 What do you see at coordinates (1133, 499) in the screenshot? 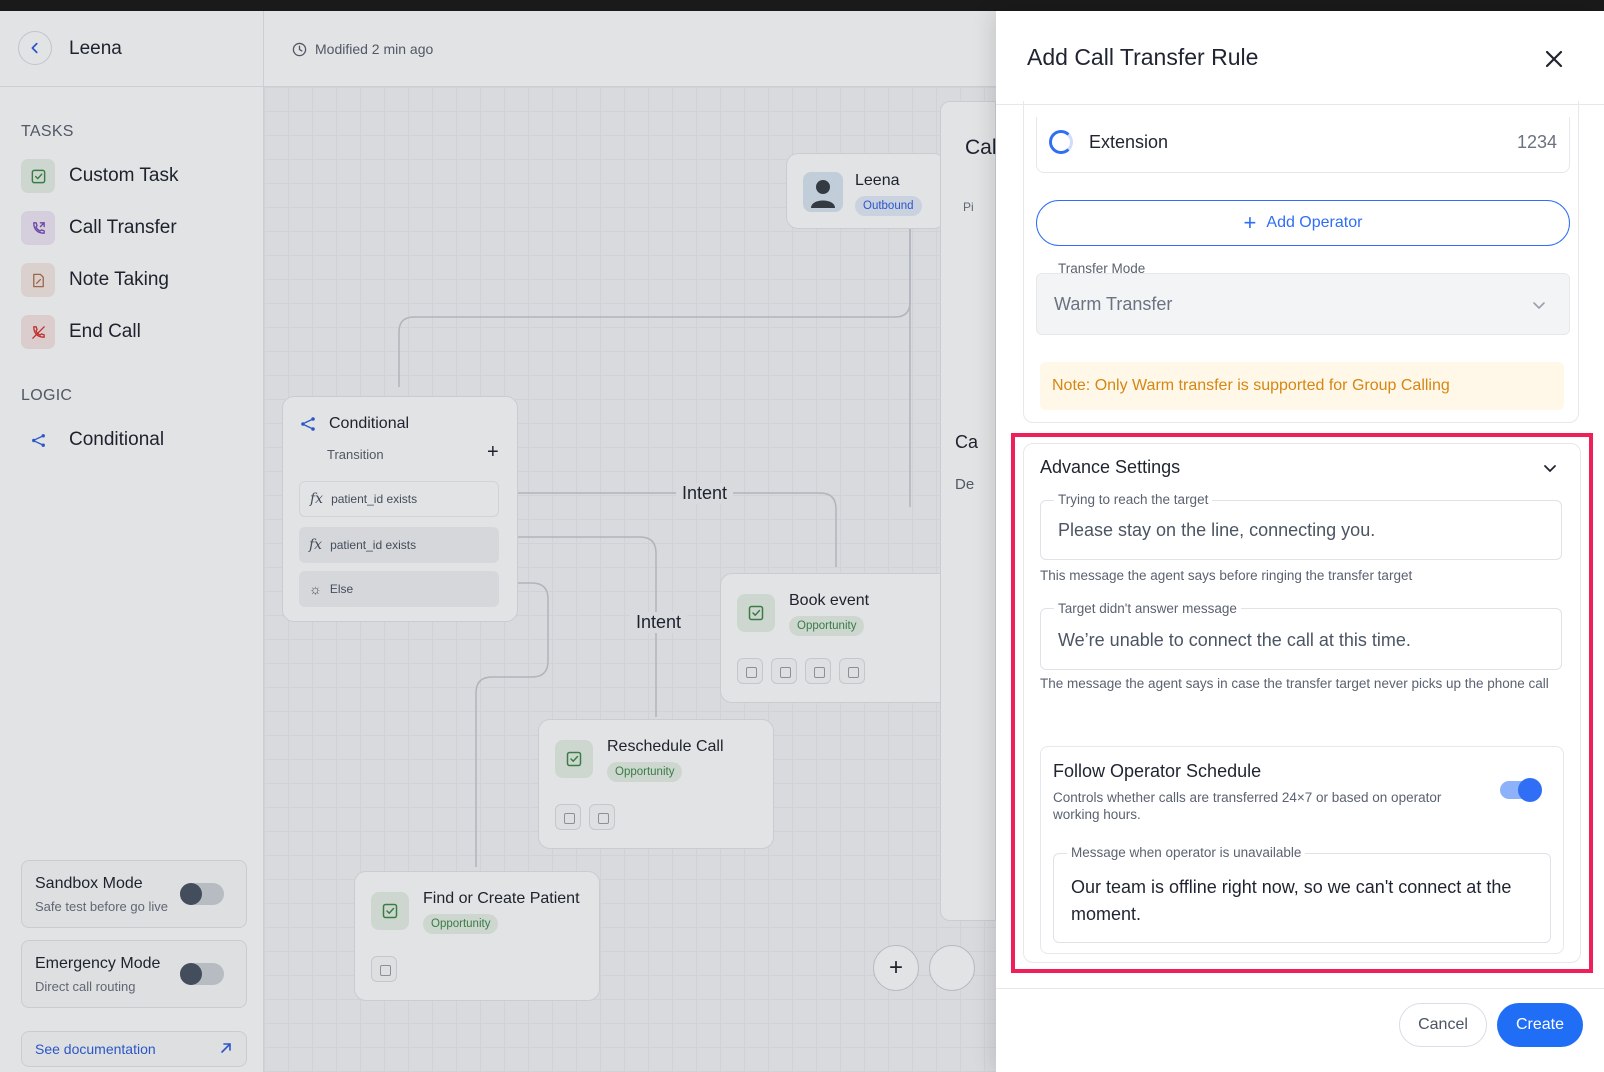
I see `reach-target-label: Trying to reach the target` at bounding box center [1133, 499].